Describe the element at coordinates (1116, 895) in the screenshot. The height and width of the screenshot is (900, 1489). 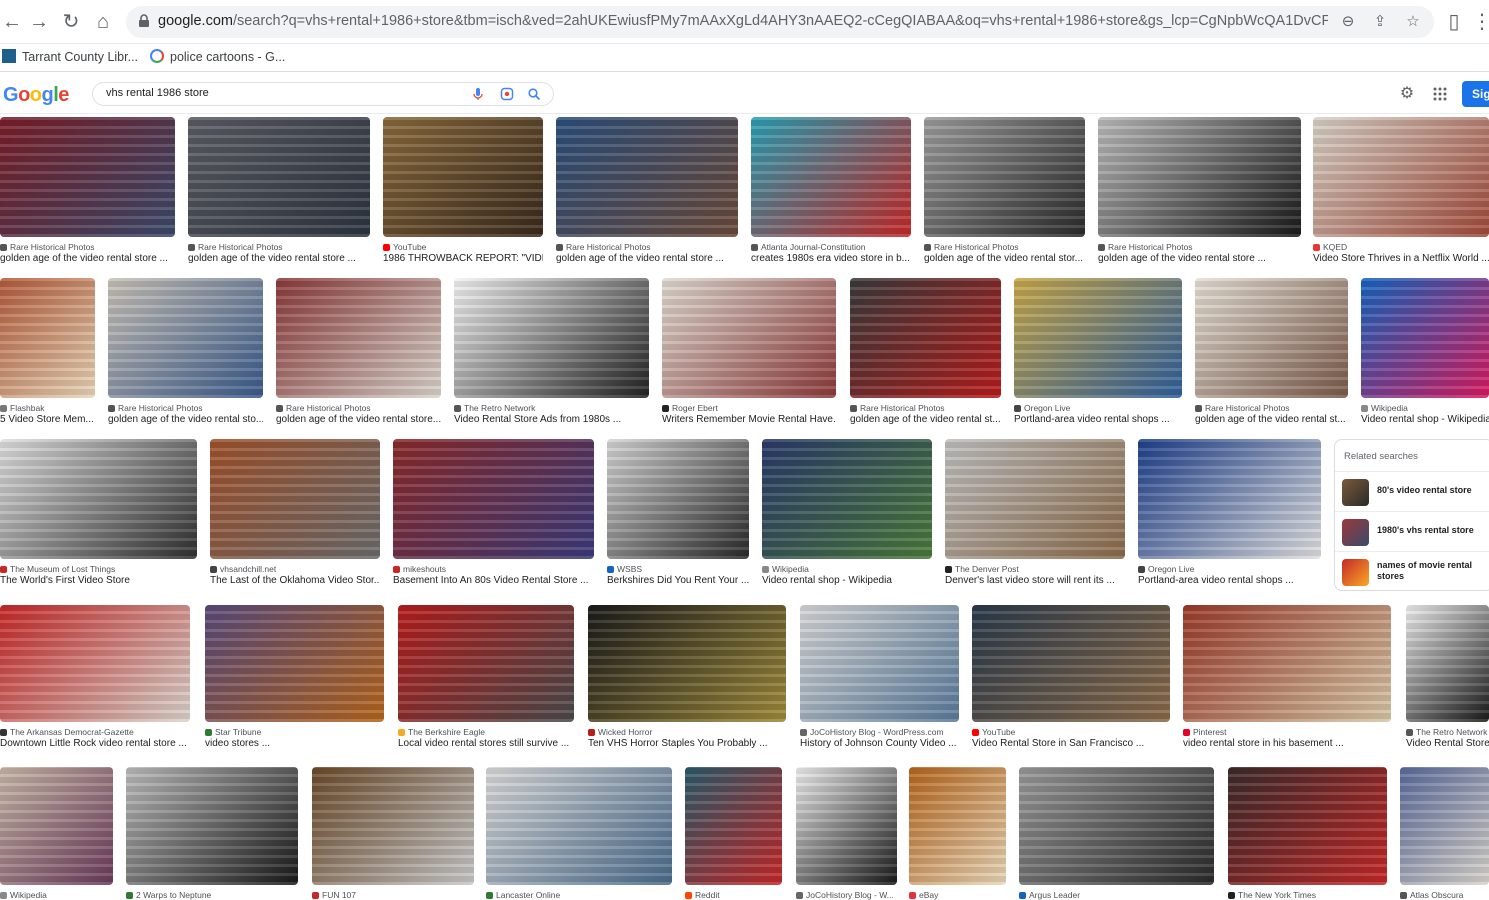
I see `result-source: Argus Leader` at that location.